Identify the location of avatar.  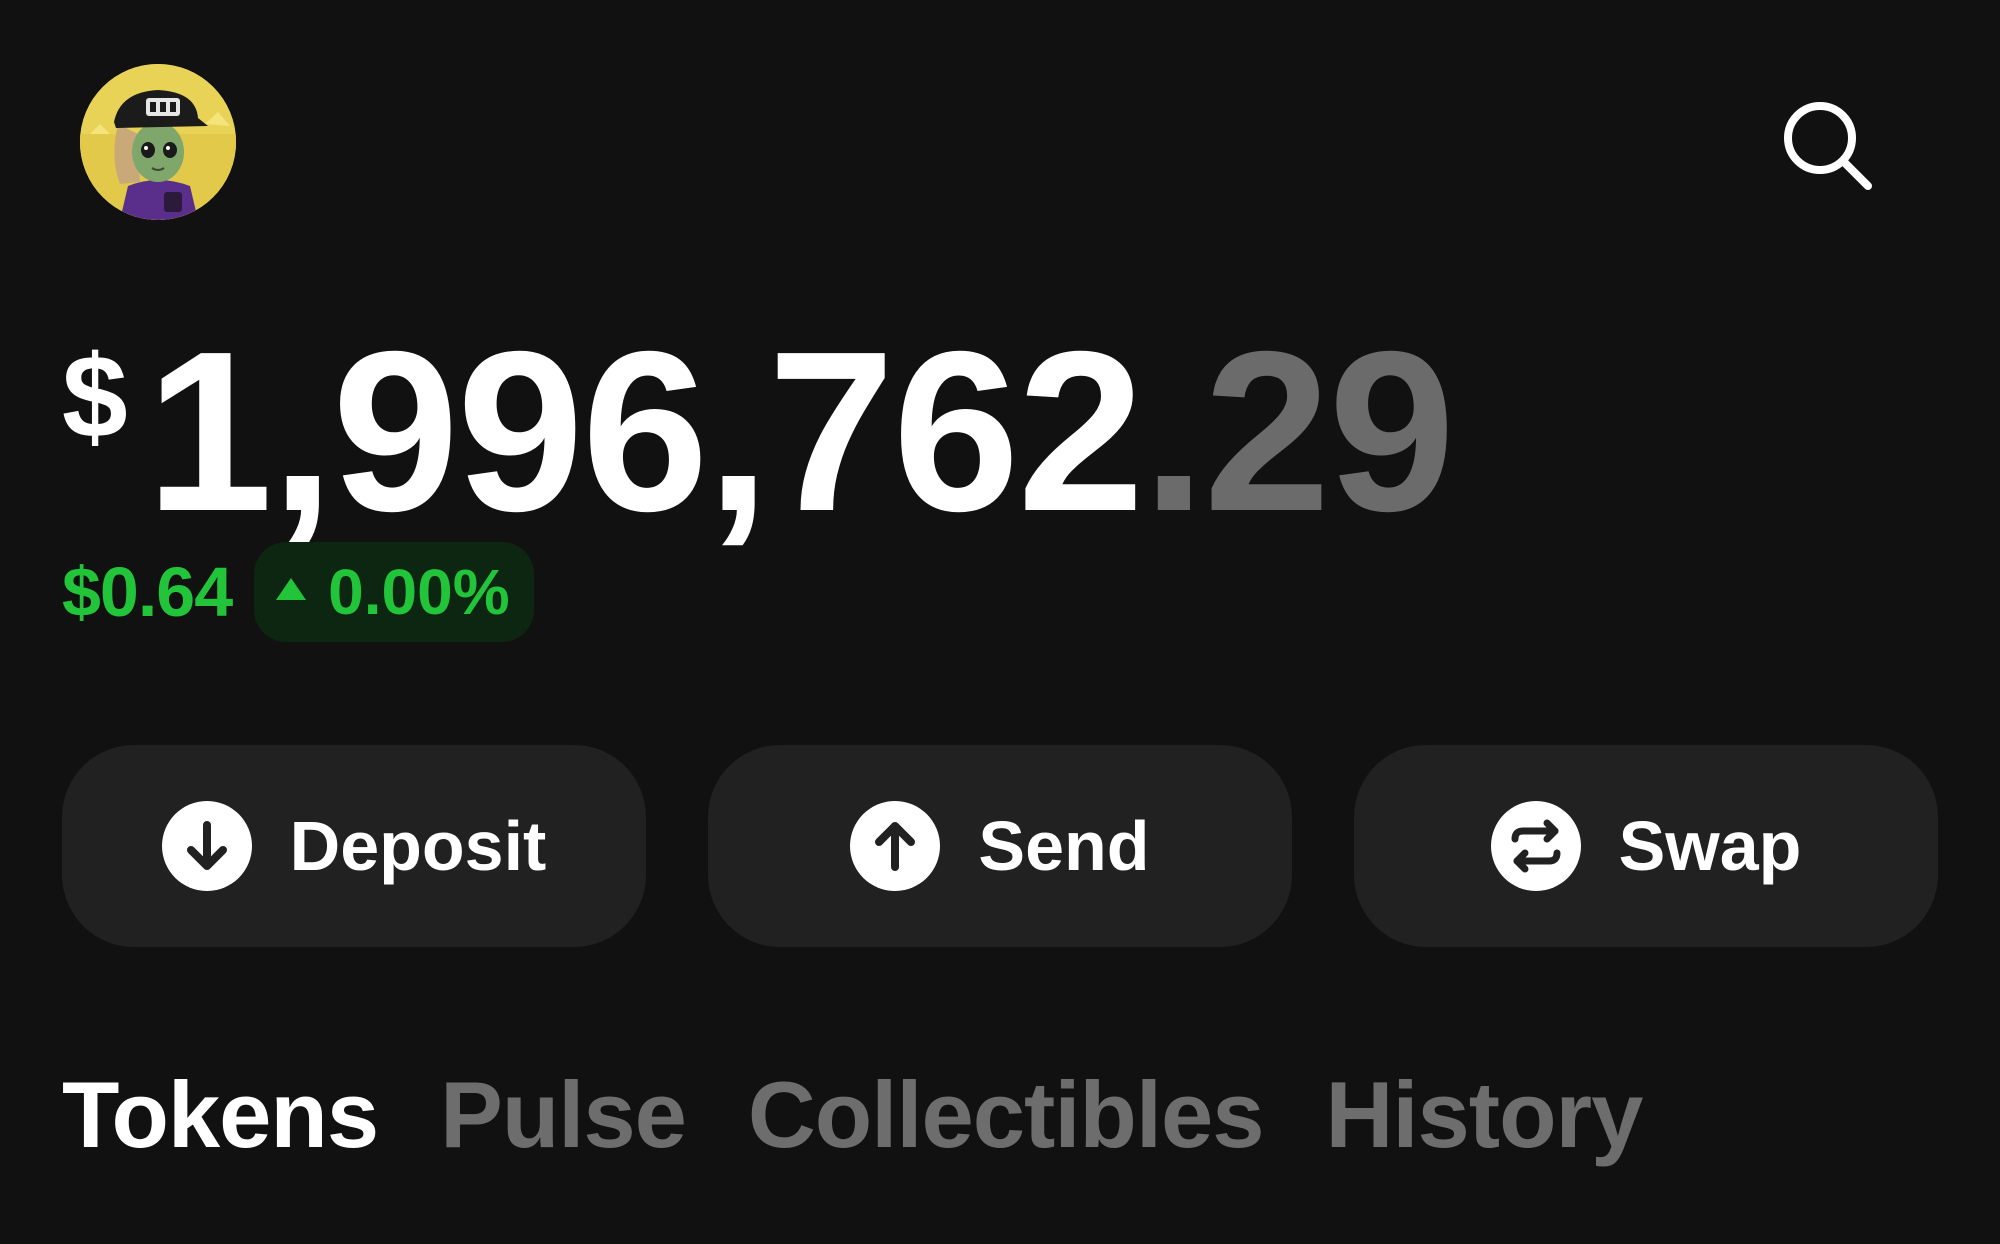
(158, 142).